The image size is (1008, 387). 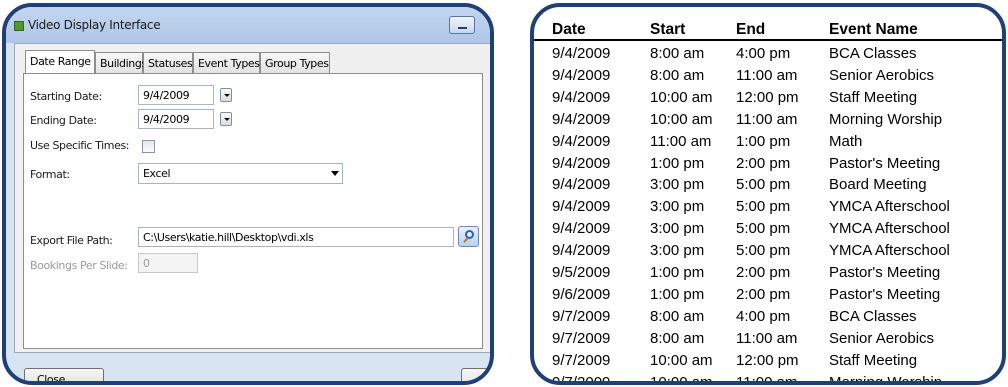 I want to click on export-file-path-field: C:\Users\katie.hill\Desktop\vdi.xls, so click(x=296, y=237).